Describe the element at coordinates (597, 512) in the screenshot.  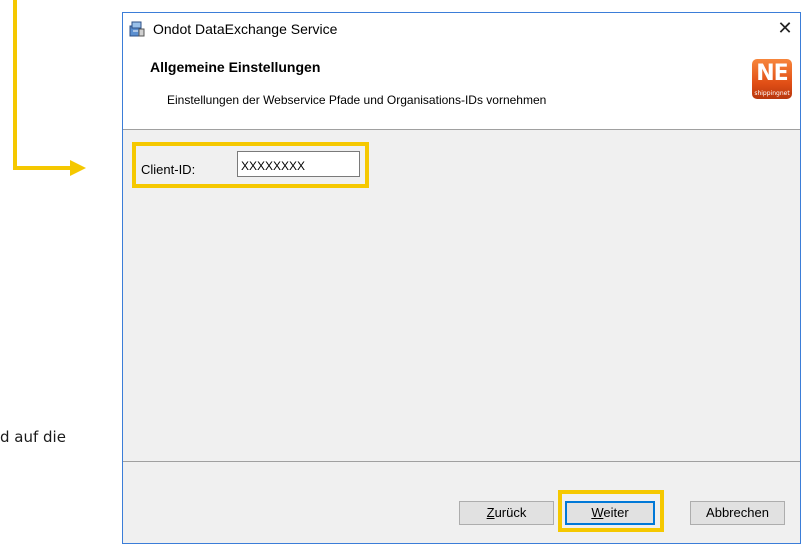
I see `next-mnemonic: W` at that location.